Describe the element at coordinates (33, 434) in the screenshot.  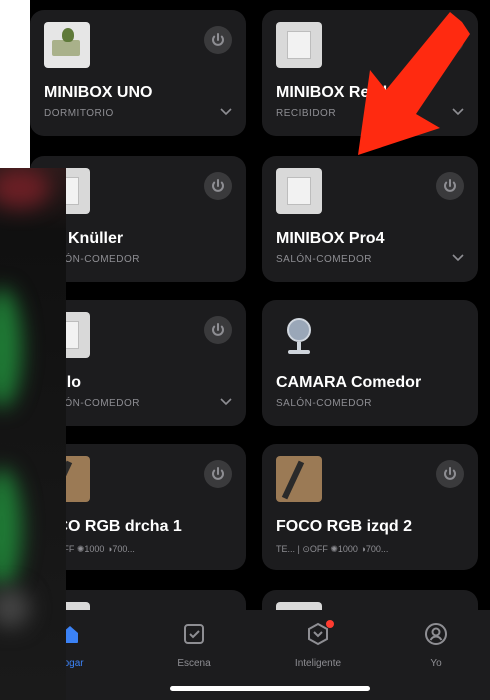
I see `blurred-background-window` at that location.